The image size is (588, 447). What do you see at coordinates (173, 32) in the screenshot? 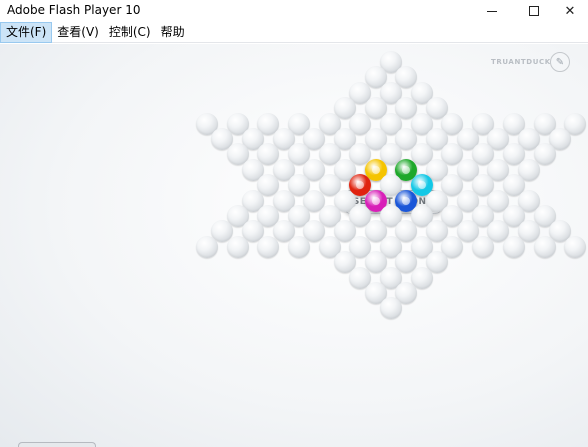
I see `menu-help: 帮助` at bounding box center [173, 32].